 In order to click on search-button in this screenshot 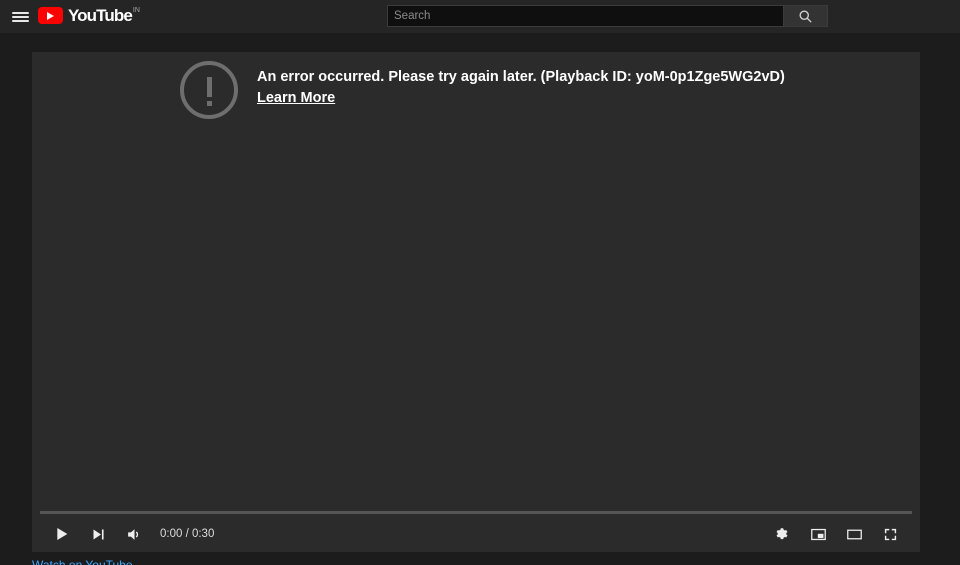, I will do `click(806, 16)`.